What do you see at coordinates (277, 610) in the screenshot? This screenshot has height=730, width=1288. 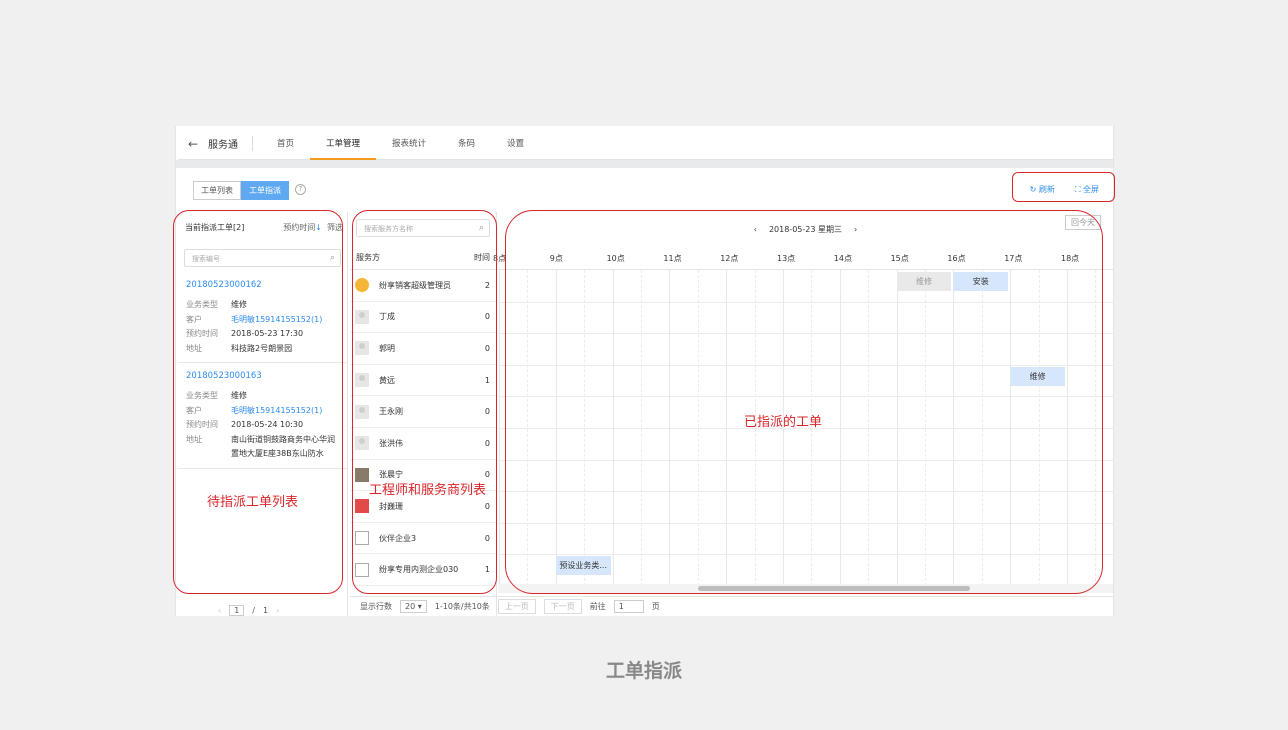 I see `chevron-right-icon: ›` at bounding box center [277, 610].